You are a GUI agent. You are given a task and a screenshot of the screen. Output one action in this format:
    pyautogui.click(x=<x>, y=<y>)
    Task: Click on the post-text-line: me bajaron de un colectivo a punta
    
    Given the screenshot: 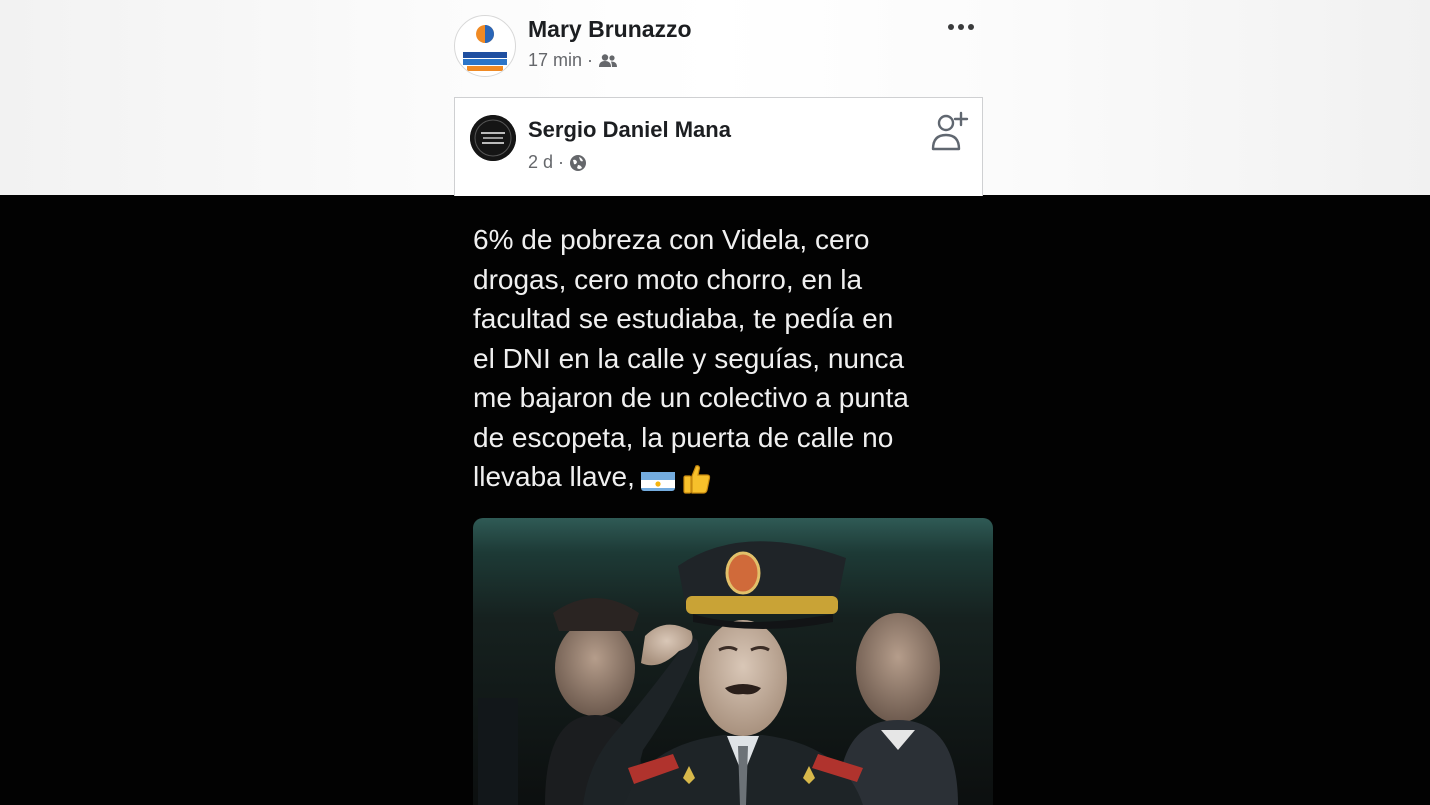 What is the action you would take?
    pyautogui.click(x=691, y=397)
    